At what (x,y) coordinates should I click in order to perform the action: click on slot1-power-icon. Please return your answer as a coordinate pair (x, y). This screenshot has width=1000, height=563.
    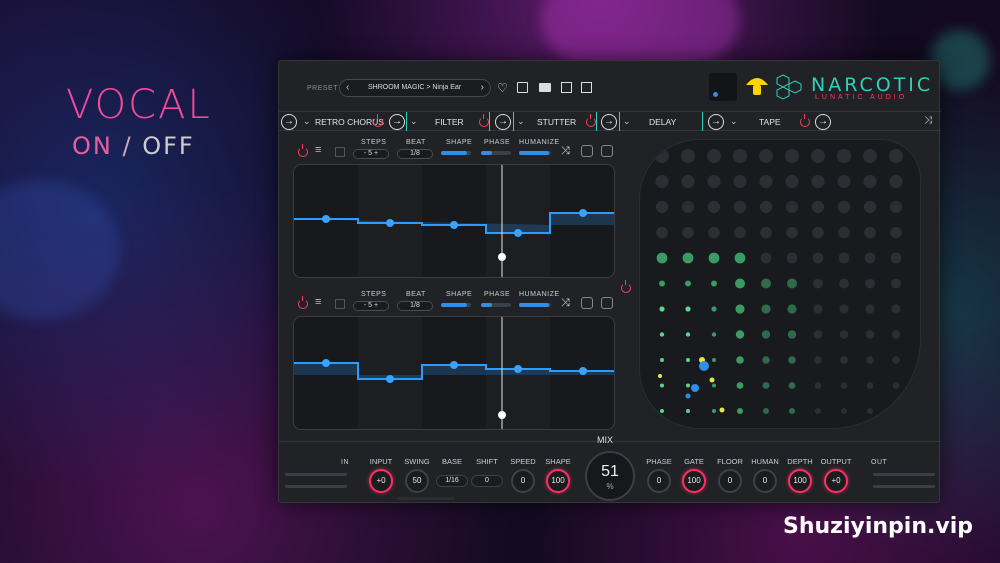
    Looking at the image, I should click on (378, 120).